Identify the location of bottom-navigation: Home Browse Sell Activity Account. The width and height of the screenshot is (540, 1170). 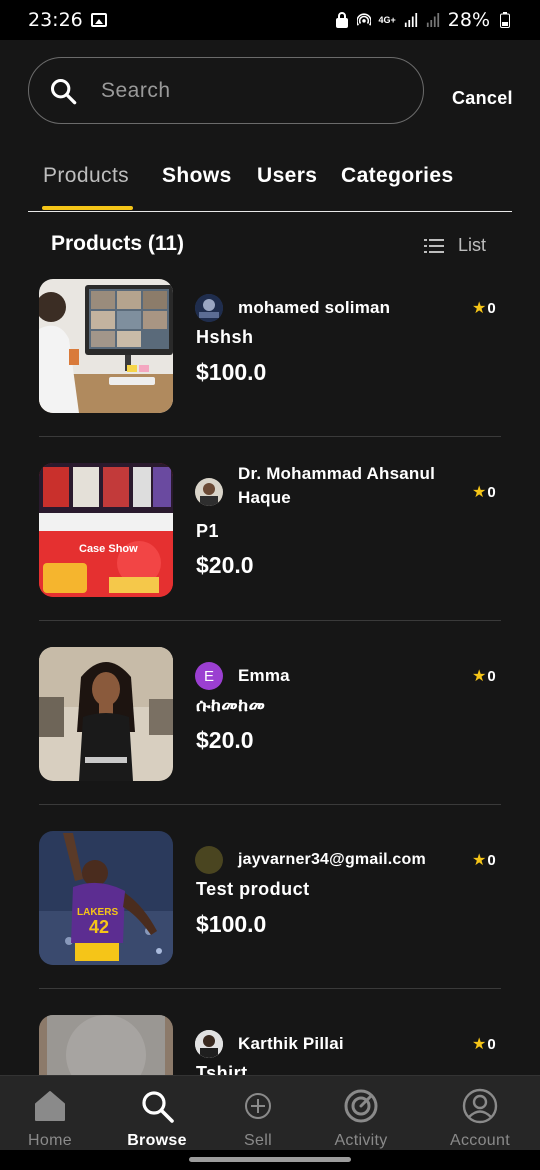
(270, 1112).